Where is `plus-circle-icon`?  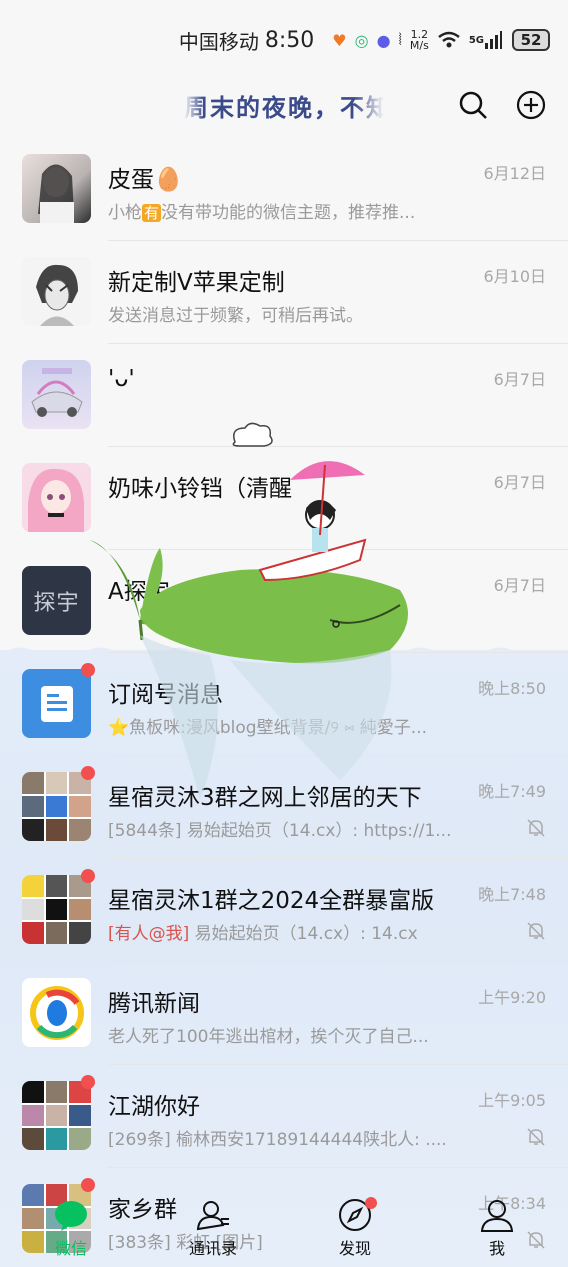 plus-circle-icon is located at coordinates (531, 105).